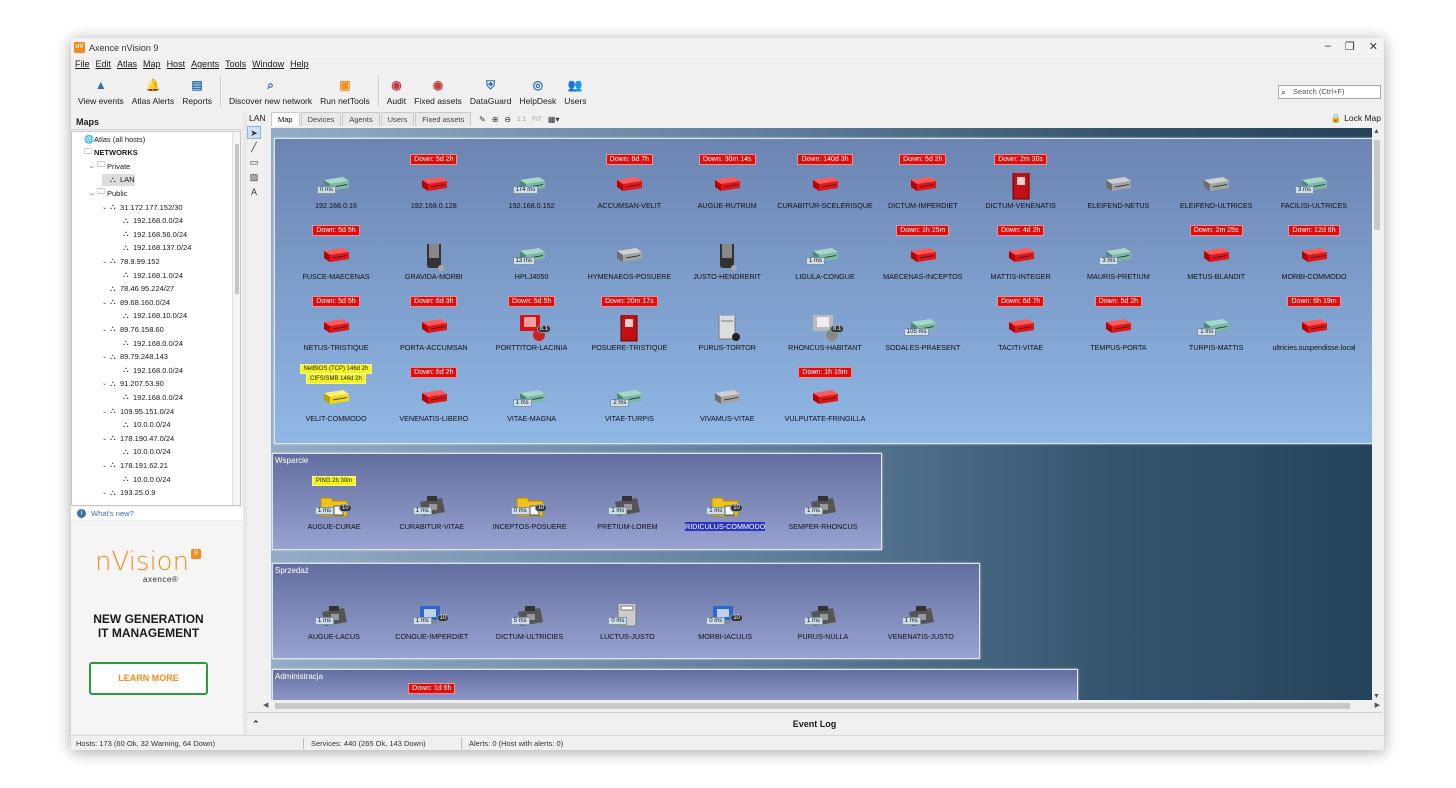  What do you see at coordinates (138, 289) in the screenshot?
I see `tree-item: ⛬ 78.46.95.224/27` at bounding box center [138, 289].